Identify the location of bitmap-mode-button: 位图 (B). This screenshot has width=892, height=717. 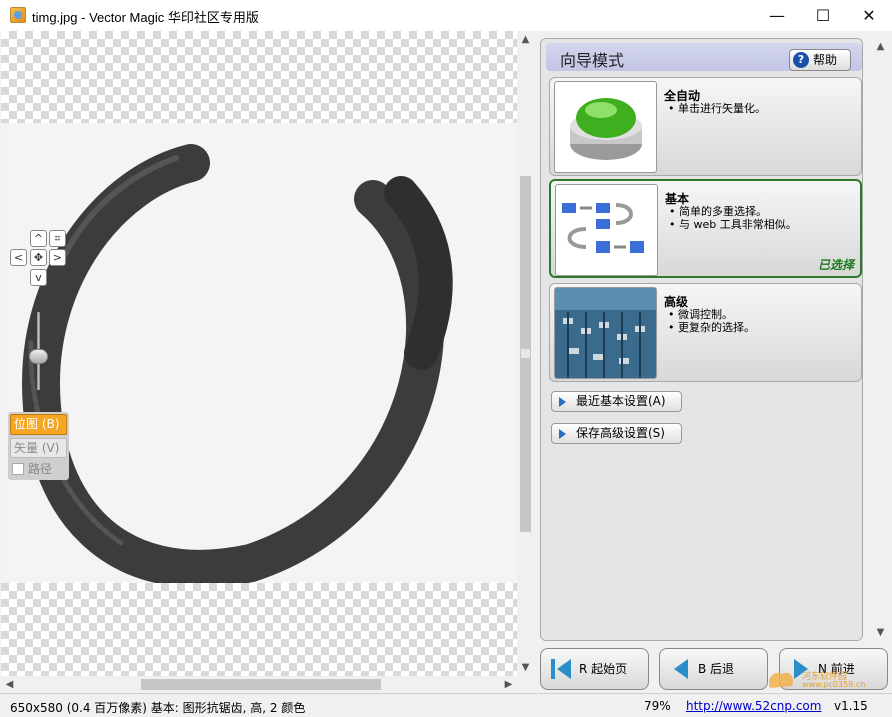
(38, 424).